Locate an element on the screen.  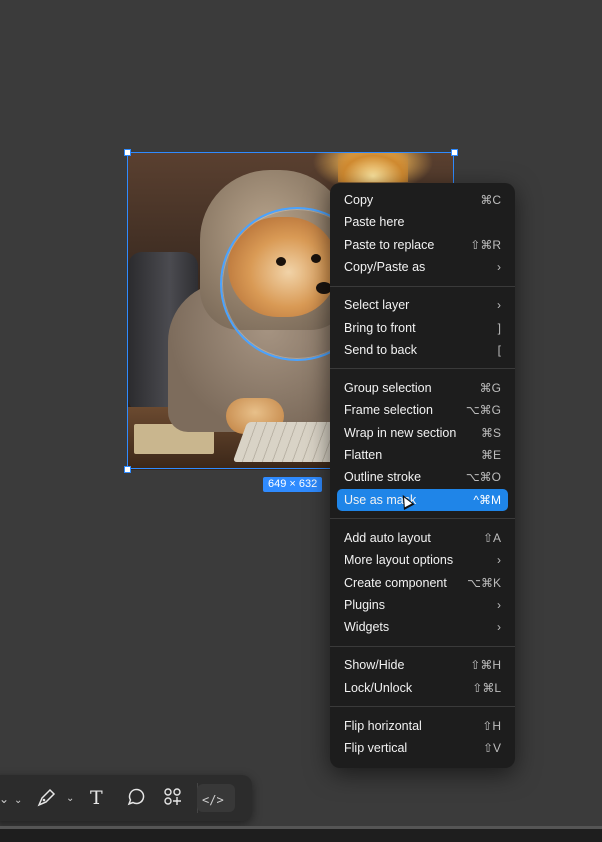
bottom-bar is located at coordinates (301, 834).